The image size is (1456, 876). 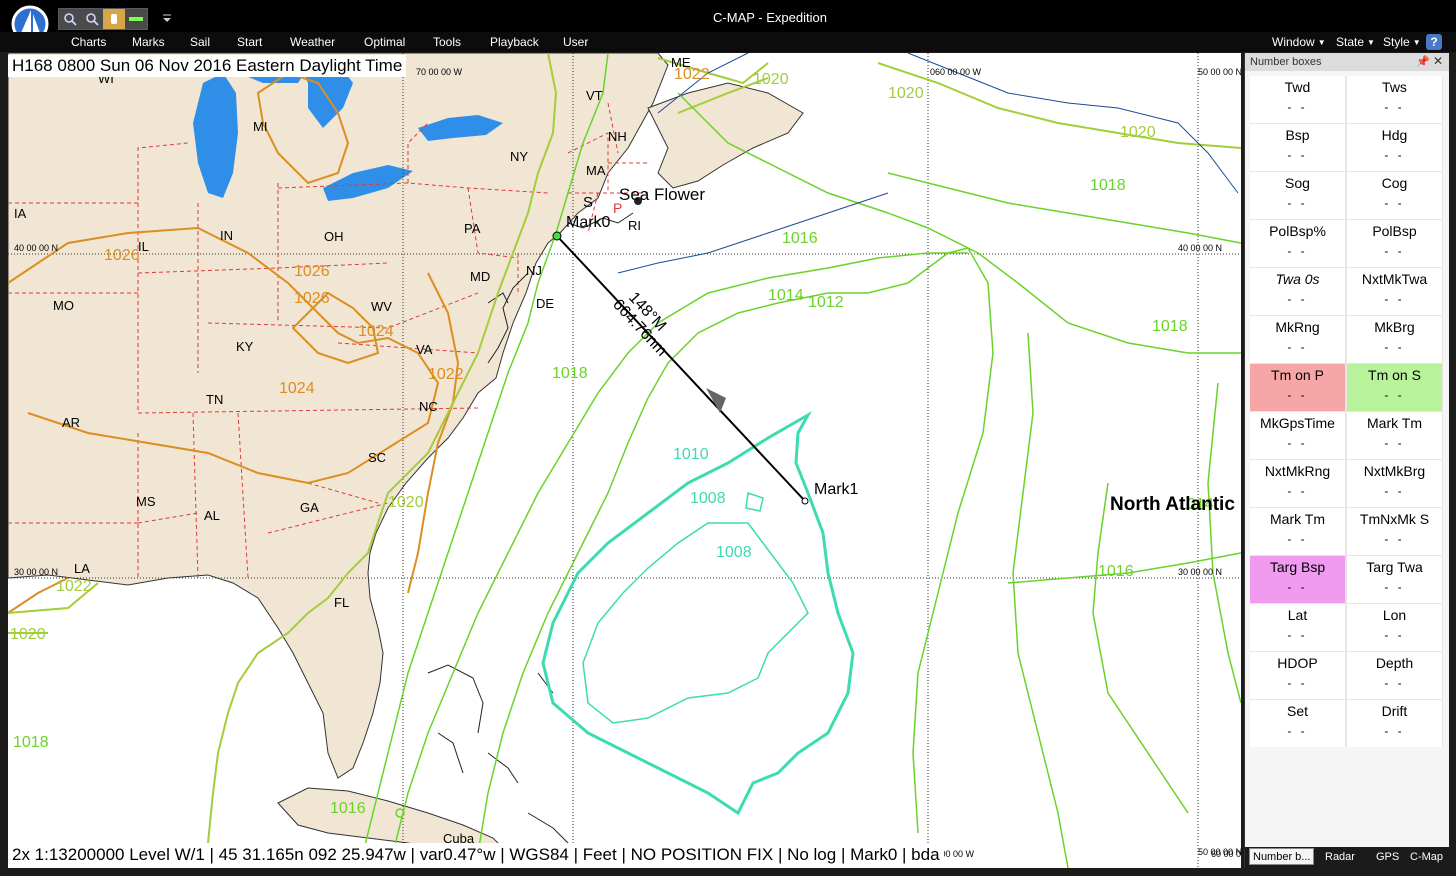 What do you see at coordinates (146, 501) in the screenshot?
I see `state-label: MS` at bounding box center [146, 501].